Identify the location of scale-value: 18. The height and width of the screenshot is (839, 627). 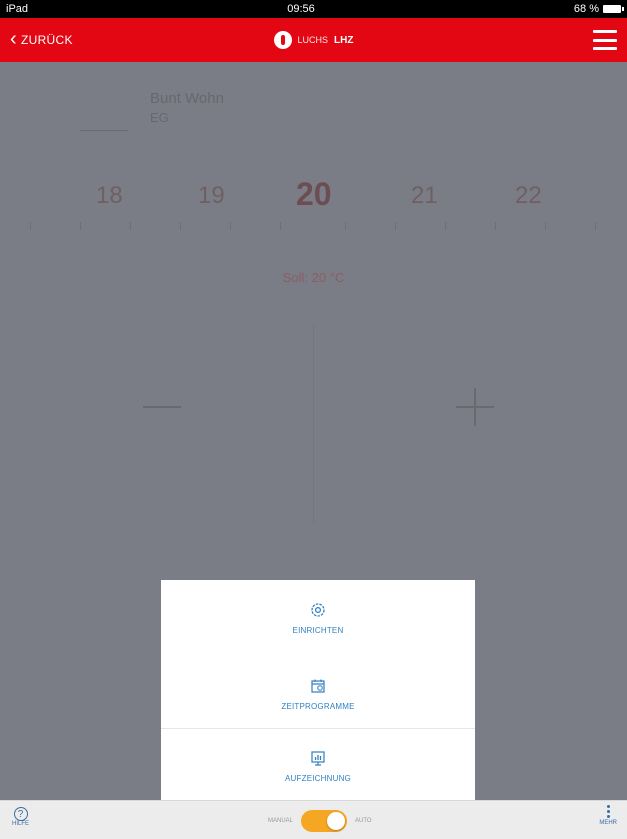
(109, 195).